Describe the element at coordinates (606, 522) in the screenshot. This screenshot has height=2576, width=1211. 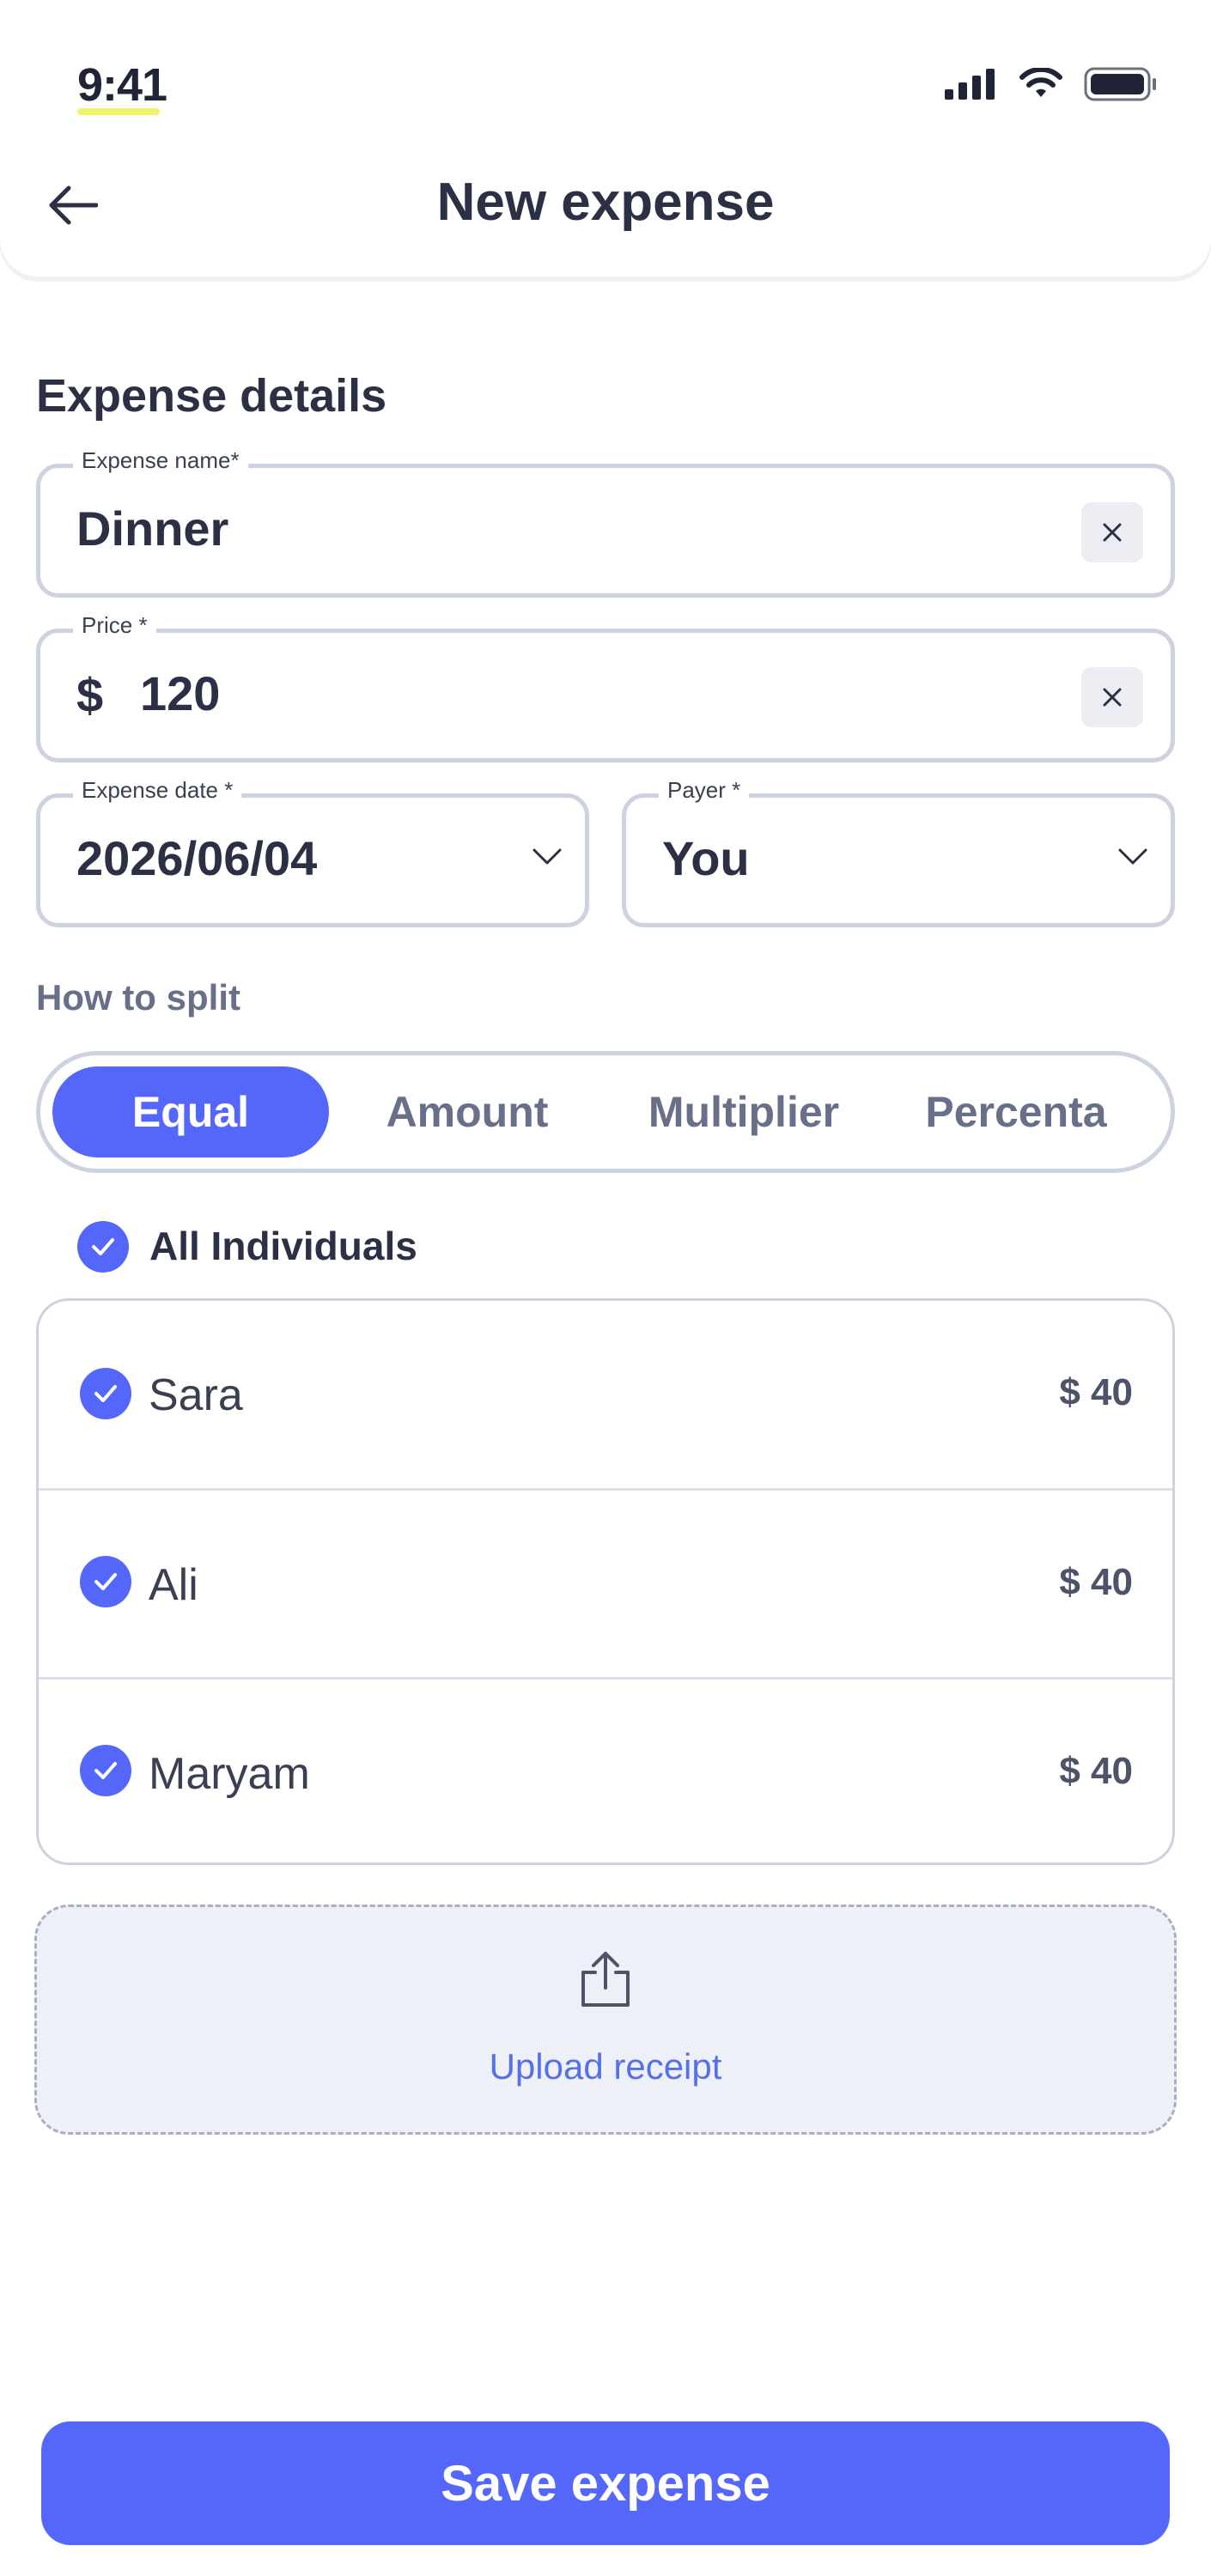
I see `expense-name-field: Expense name* Dinner` at that location.